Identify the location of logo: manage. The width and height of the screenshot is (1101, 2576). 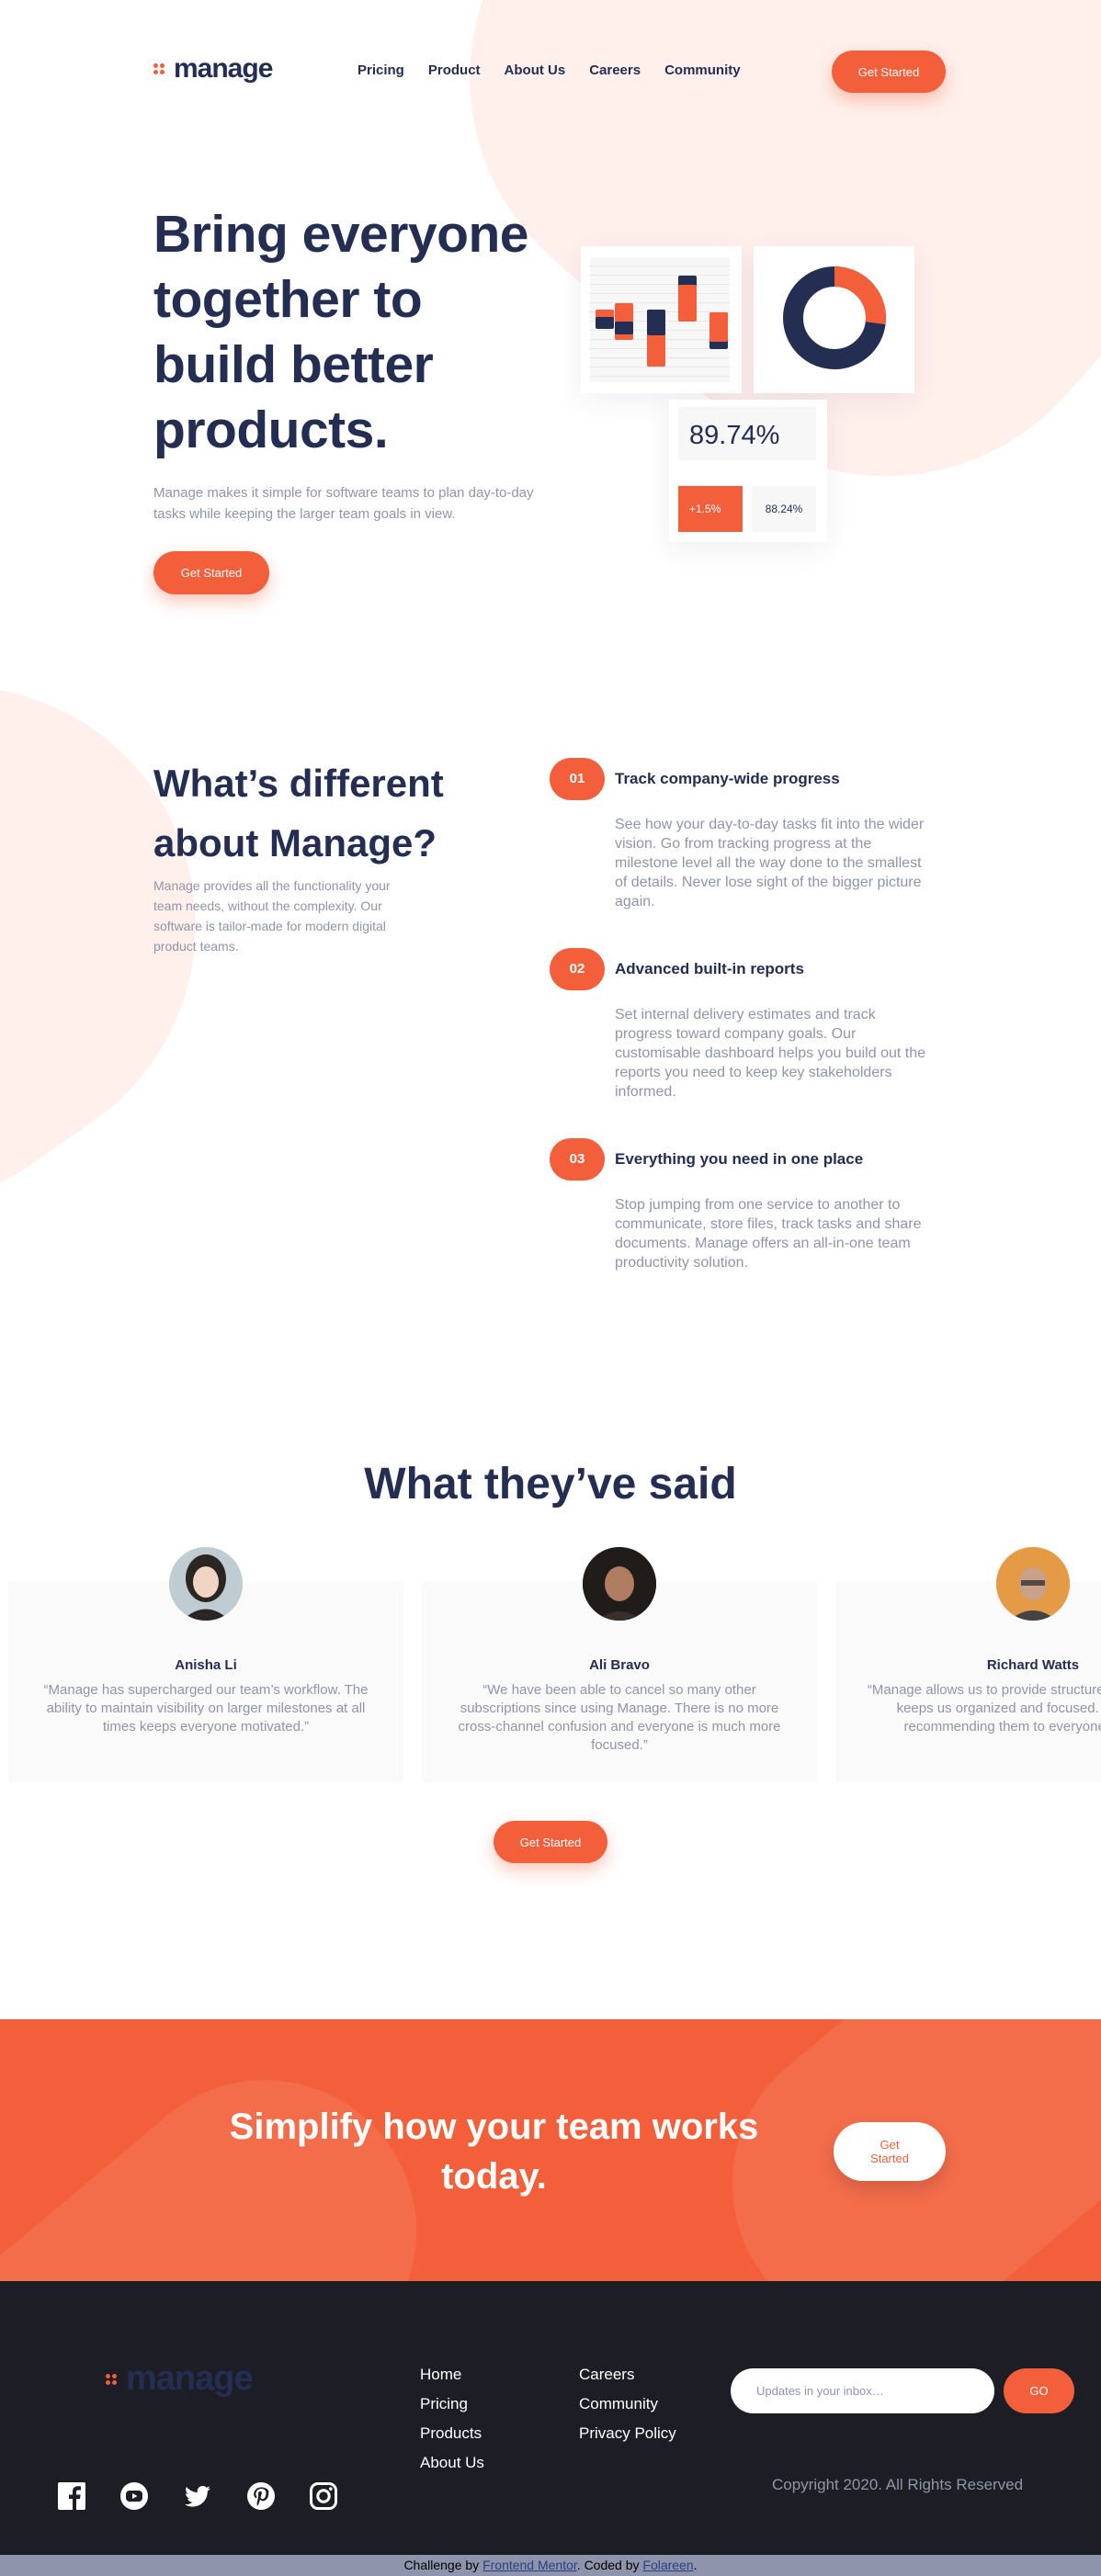
(213, 69).